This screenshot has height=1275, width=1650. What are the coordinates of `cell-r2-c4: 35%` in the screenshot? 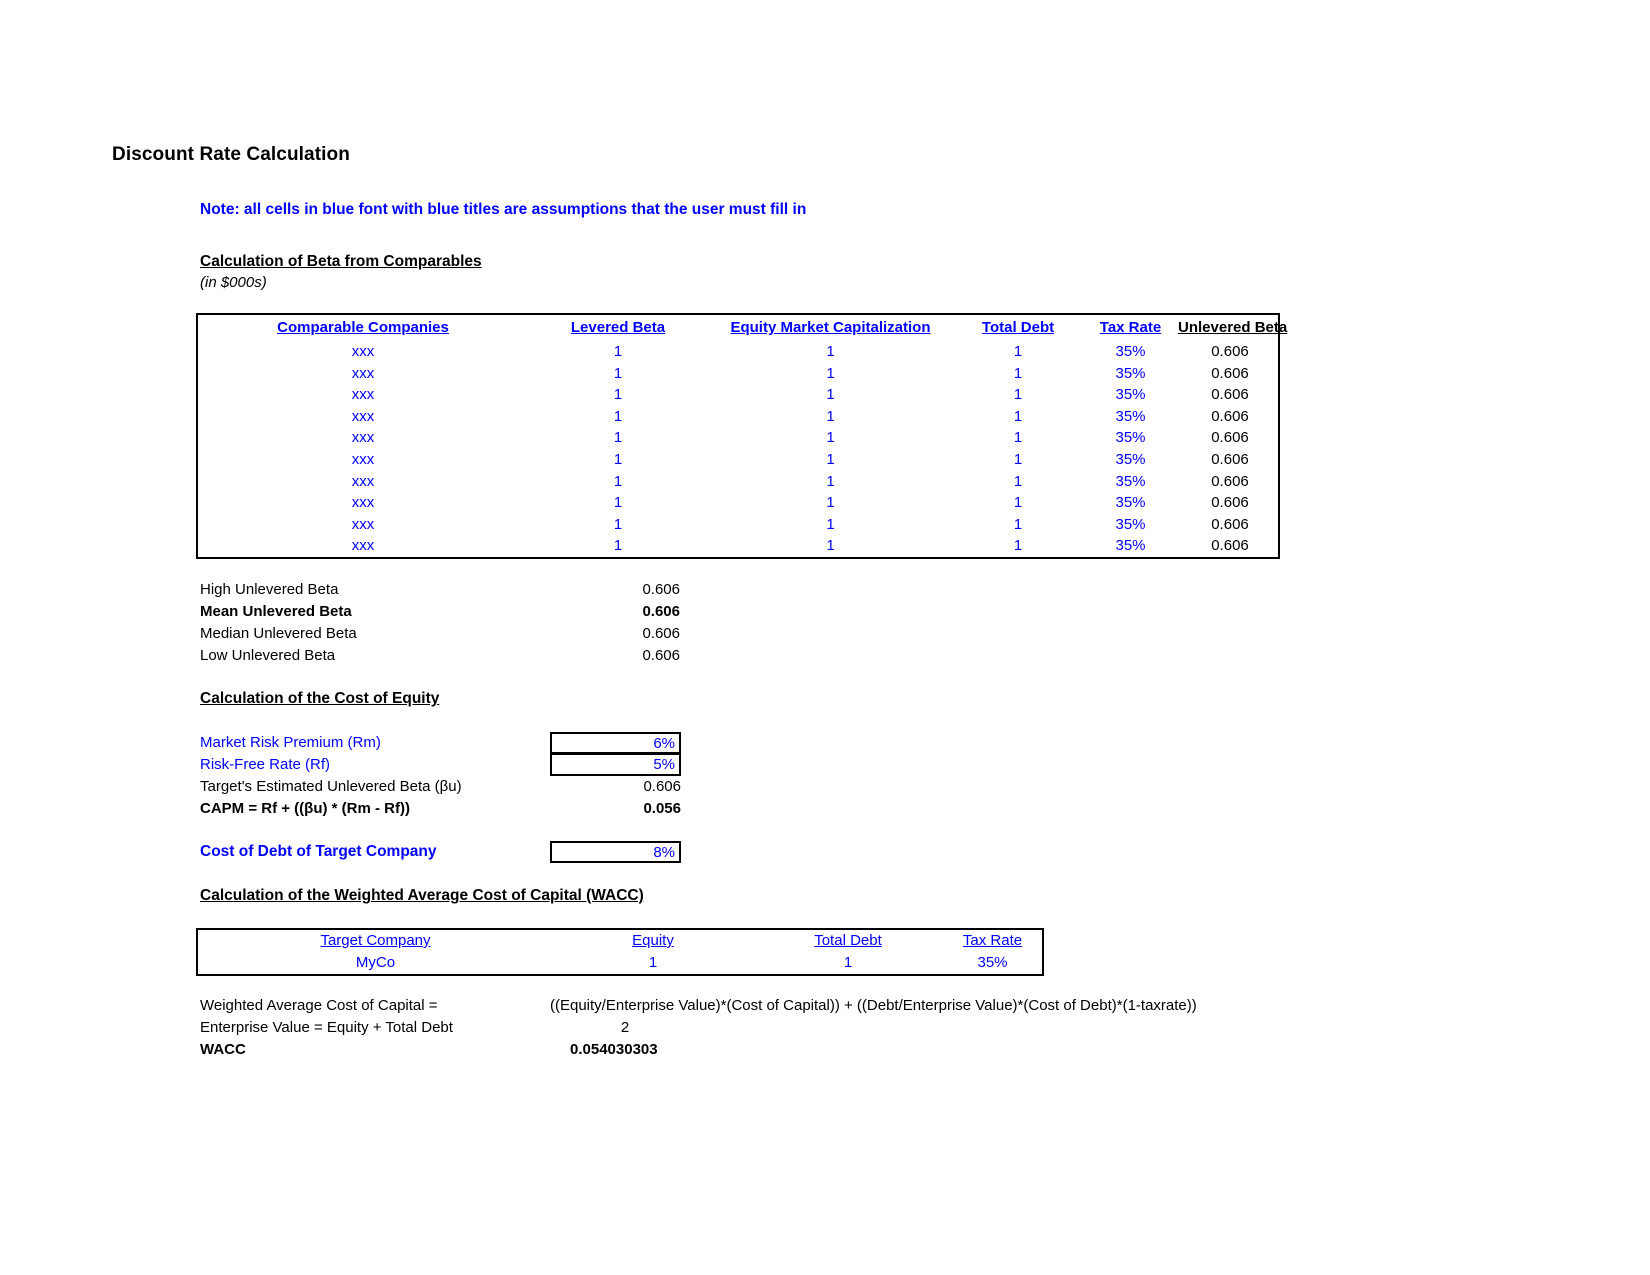 It's located at (1130, 395).